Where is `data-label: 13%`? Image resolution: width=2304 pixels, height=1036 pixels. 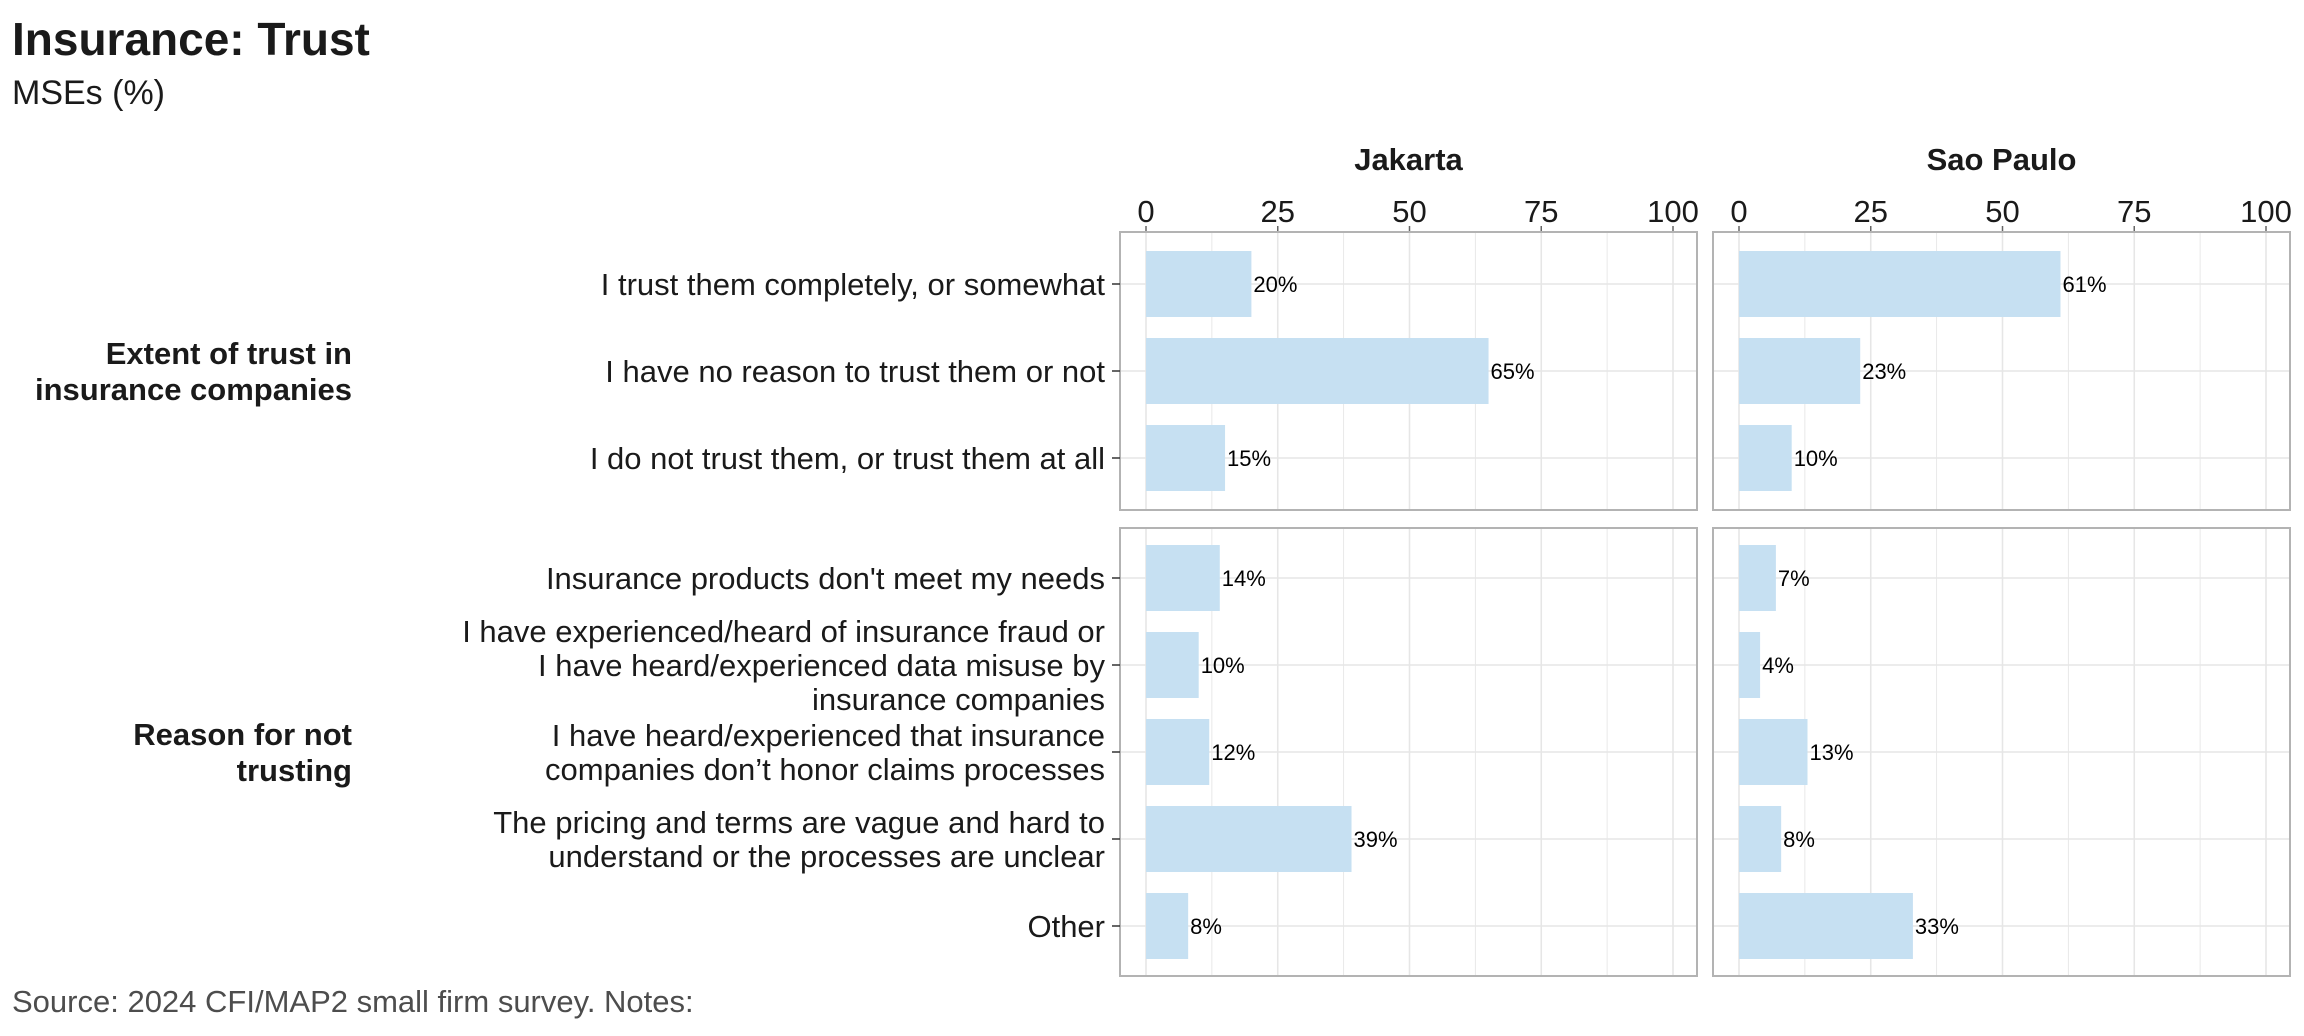 data-label: 13% is located at coordinates (1832, 752).